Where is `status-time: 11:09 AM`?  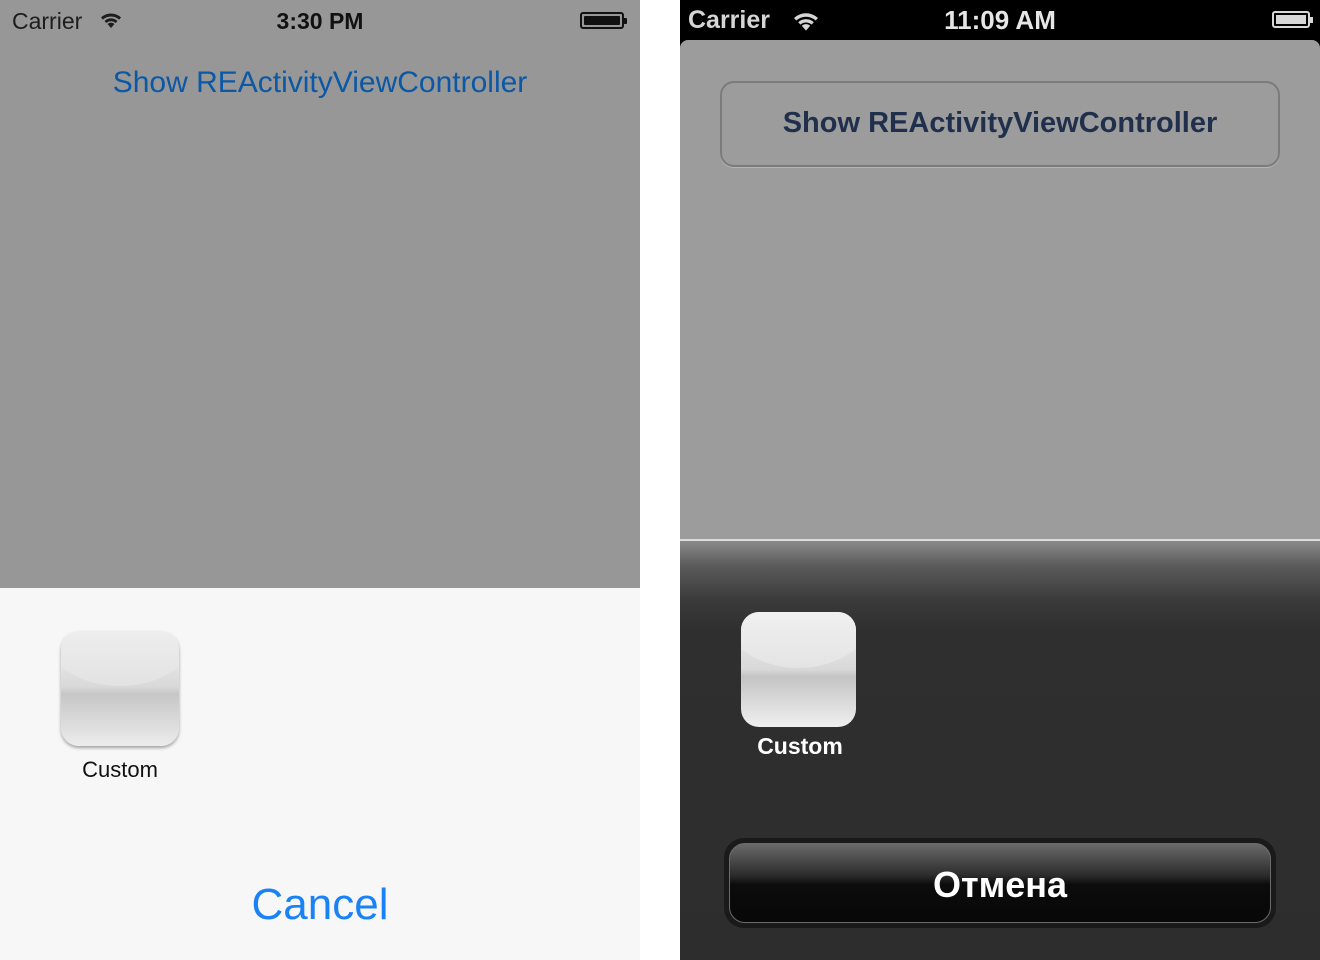 status-time: 11:09 AM is located at coordinates (1000, 20).